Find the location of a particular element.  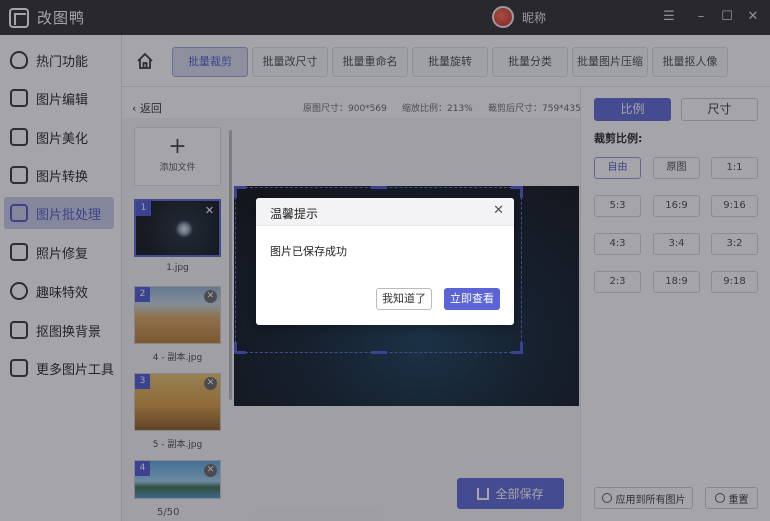

view-now-button: 立即查看 is located at coordinates (472, 299).